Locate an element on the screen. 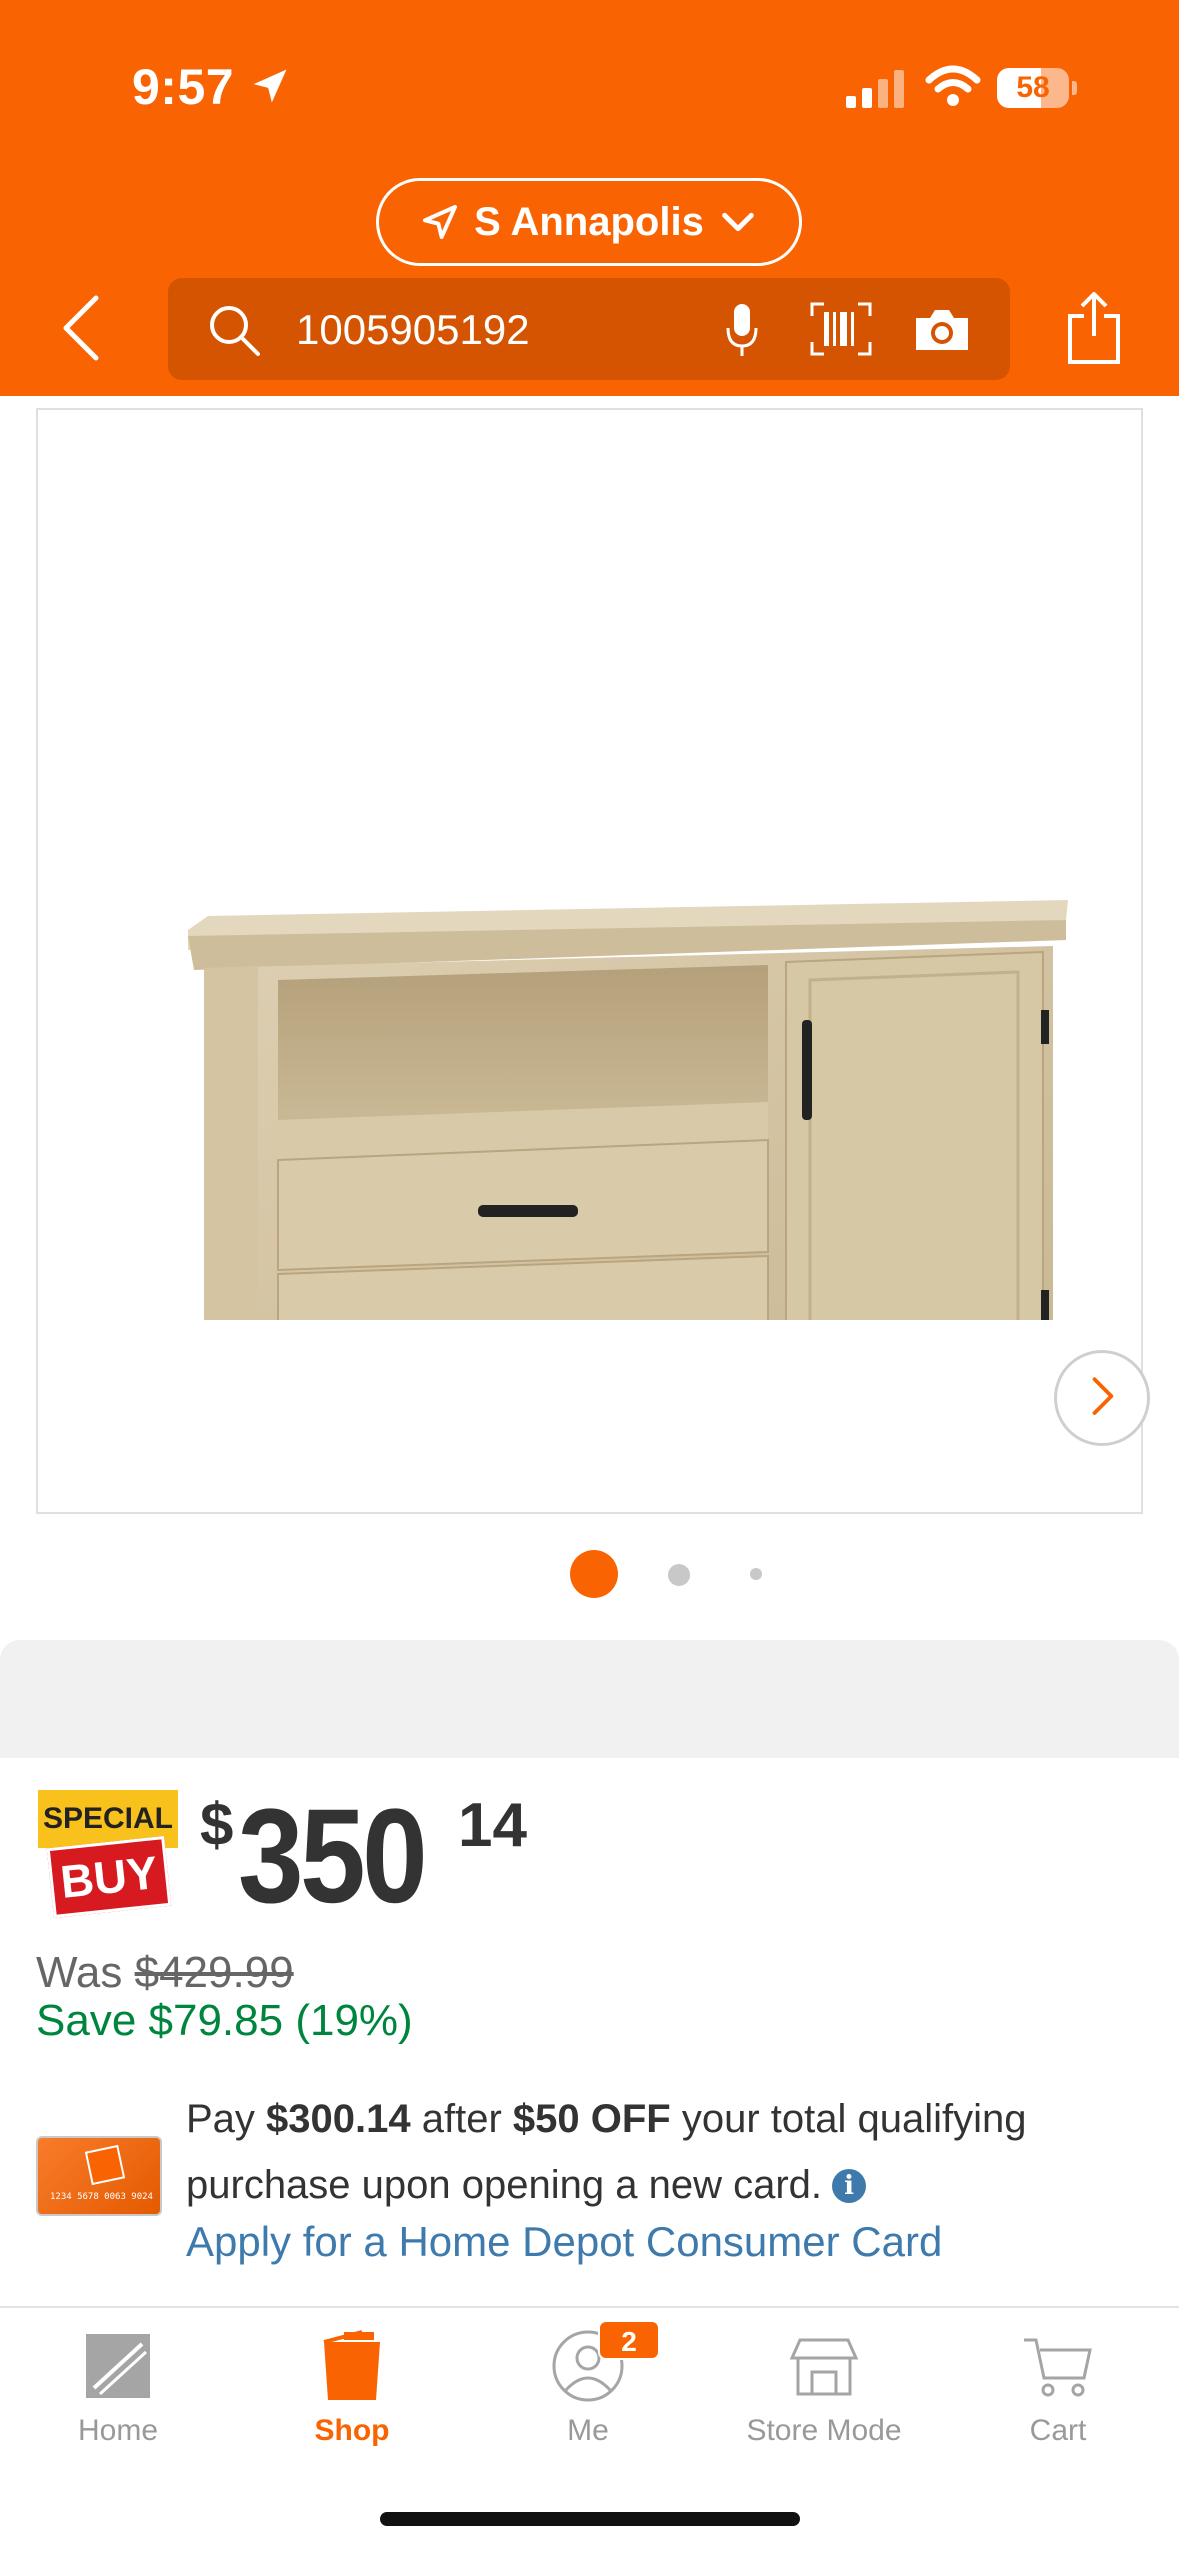 This screenshot has width=1179, height=2556. info-icon: i is located at coordinates (849, 2186).